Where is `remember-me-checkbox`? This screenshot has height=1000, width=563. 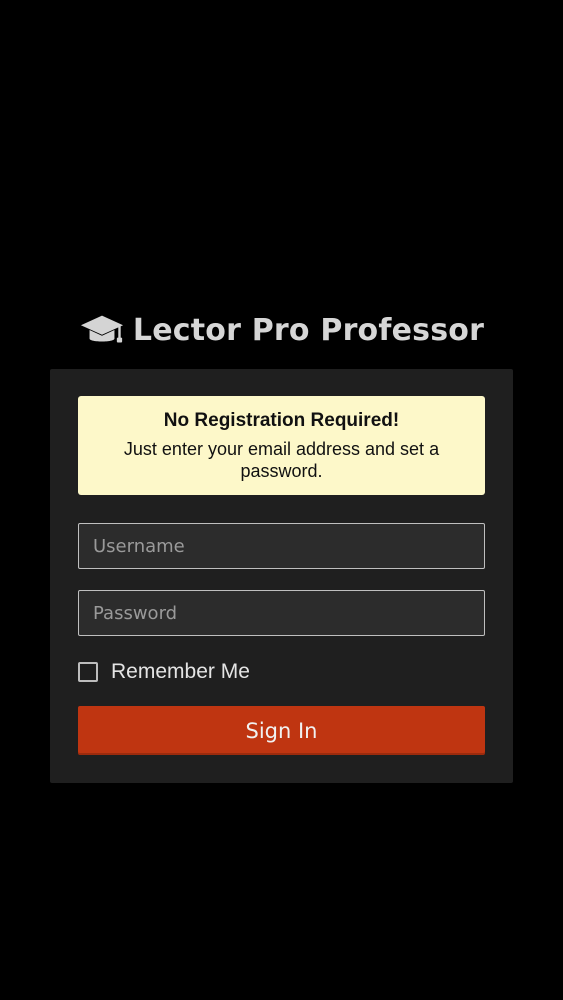
remember-me-checkbox is located at coordinates (88, 672).